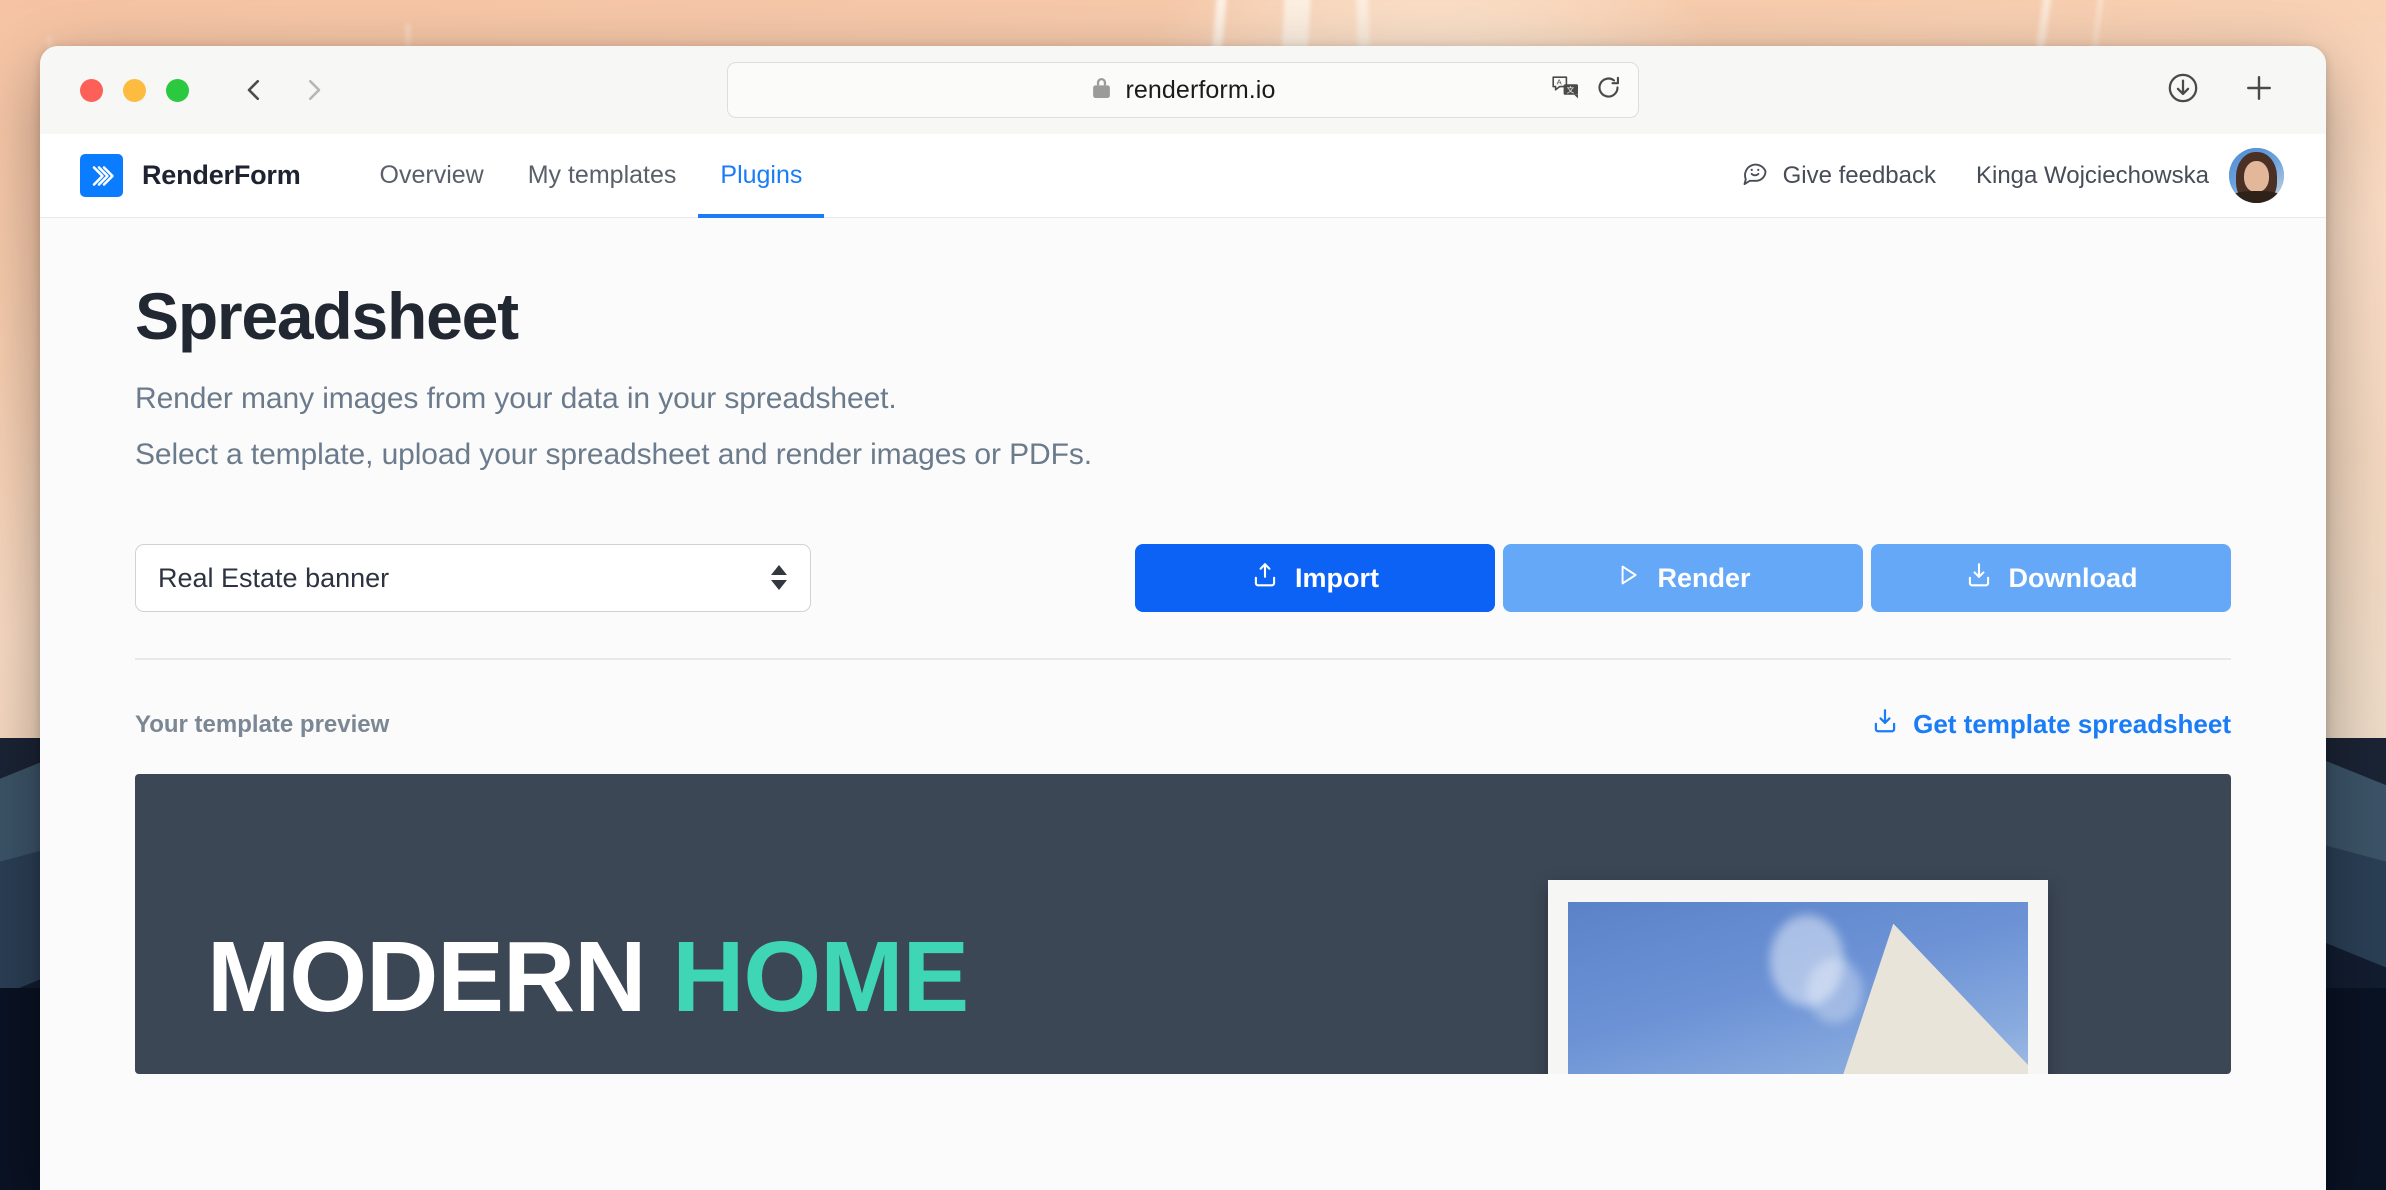 The height and width of the screenshot is (1190, 2386). Describe the element at coordinates (177, 90) in the screenshot. I see `maximize-window-button` at that location.